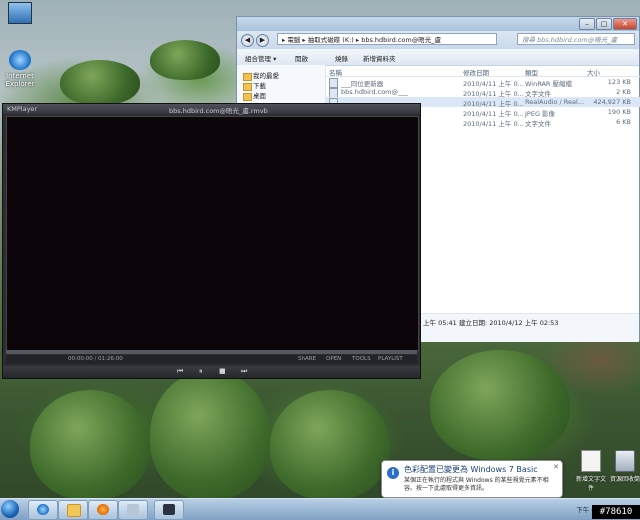  I want to click on column-date: 修改日期, so click(476, 72).